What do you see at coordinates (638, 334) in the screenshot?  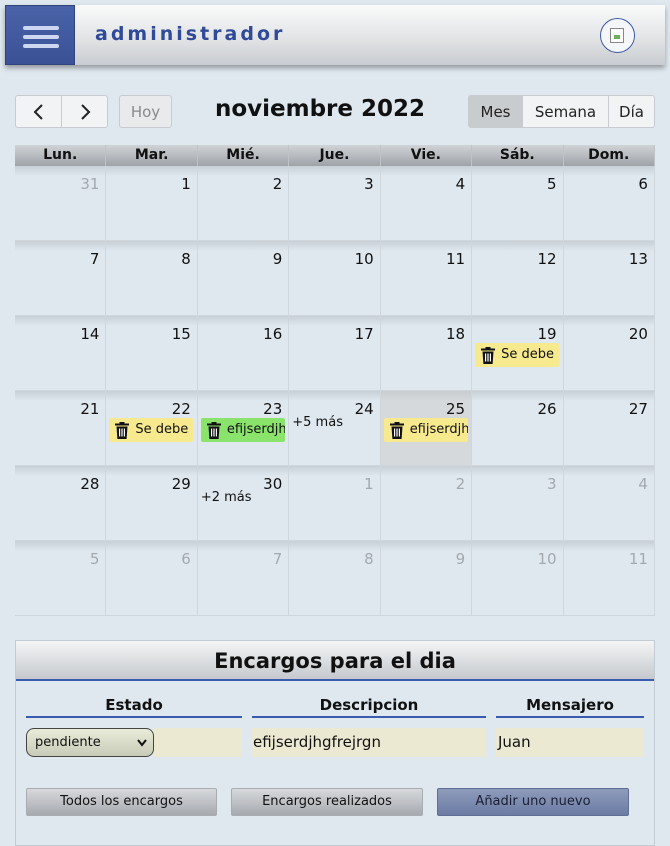 I see `day-number: 20` at bounding box center [638, 334].